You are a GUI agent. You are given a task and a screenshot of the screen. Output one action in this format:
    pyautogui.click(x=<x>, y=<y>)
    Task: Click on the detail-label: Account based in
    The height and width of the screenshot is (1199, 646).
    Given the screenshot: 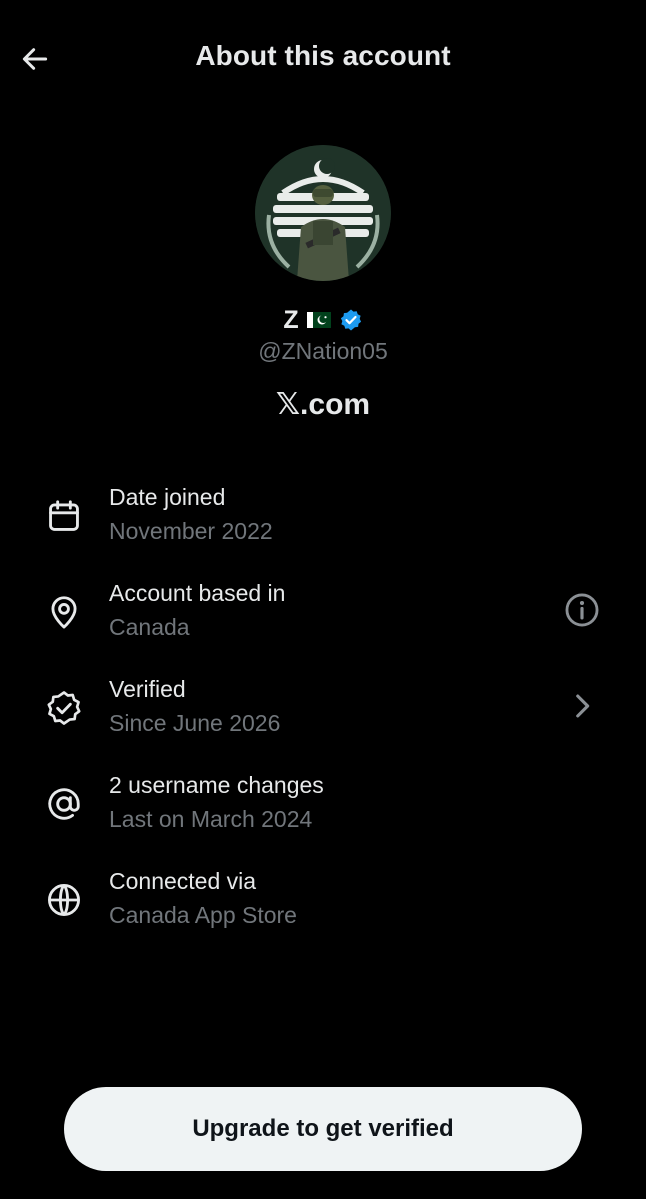 What is the action you would take?
    pyautogui.click(x=197, y=593)
    